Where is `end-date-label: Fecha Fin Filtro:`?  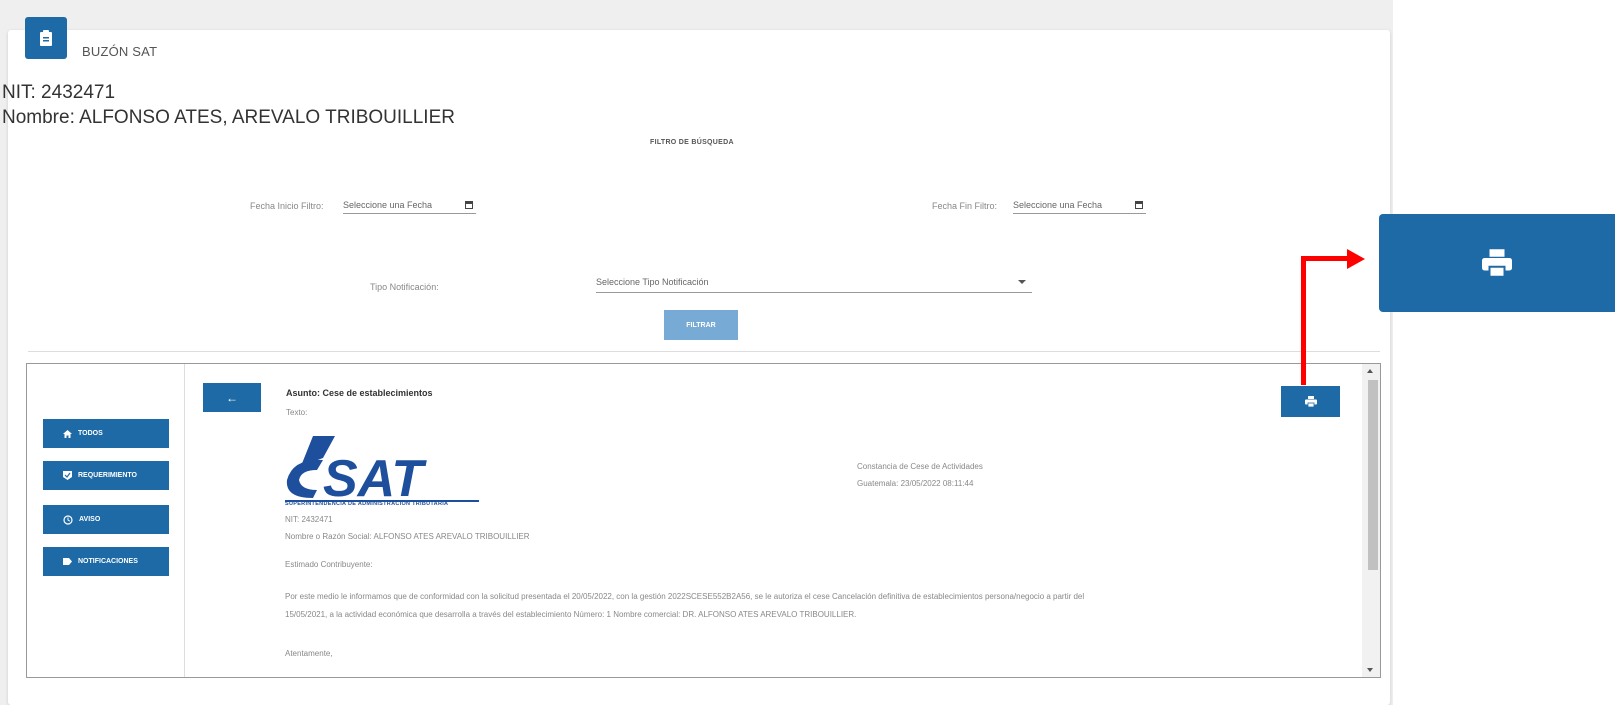 end-date-label: Fecha Fin Filtro: is located at coordinates (965, 206).